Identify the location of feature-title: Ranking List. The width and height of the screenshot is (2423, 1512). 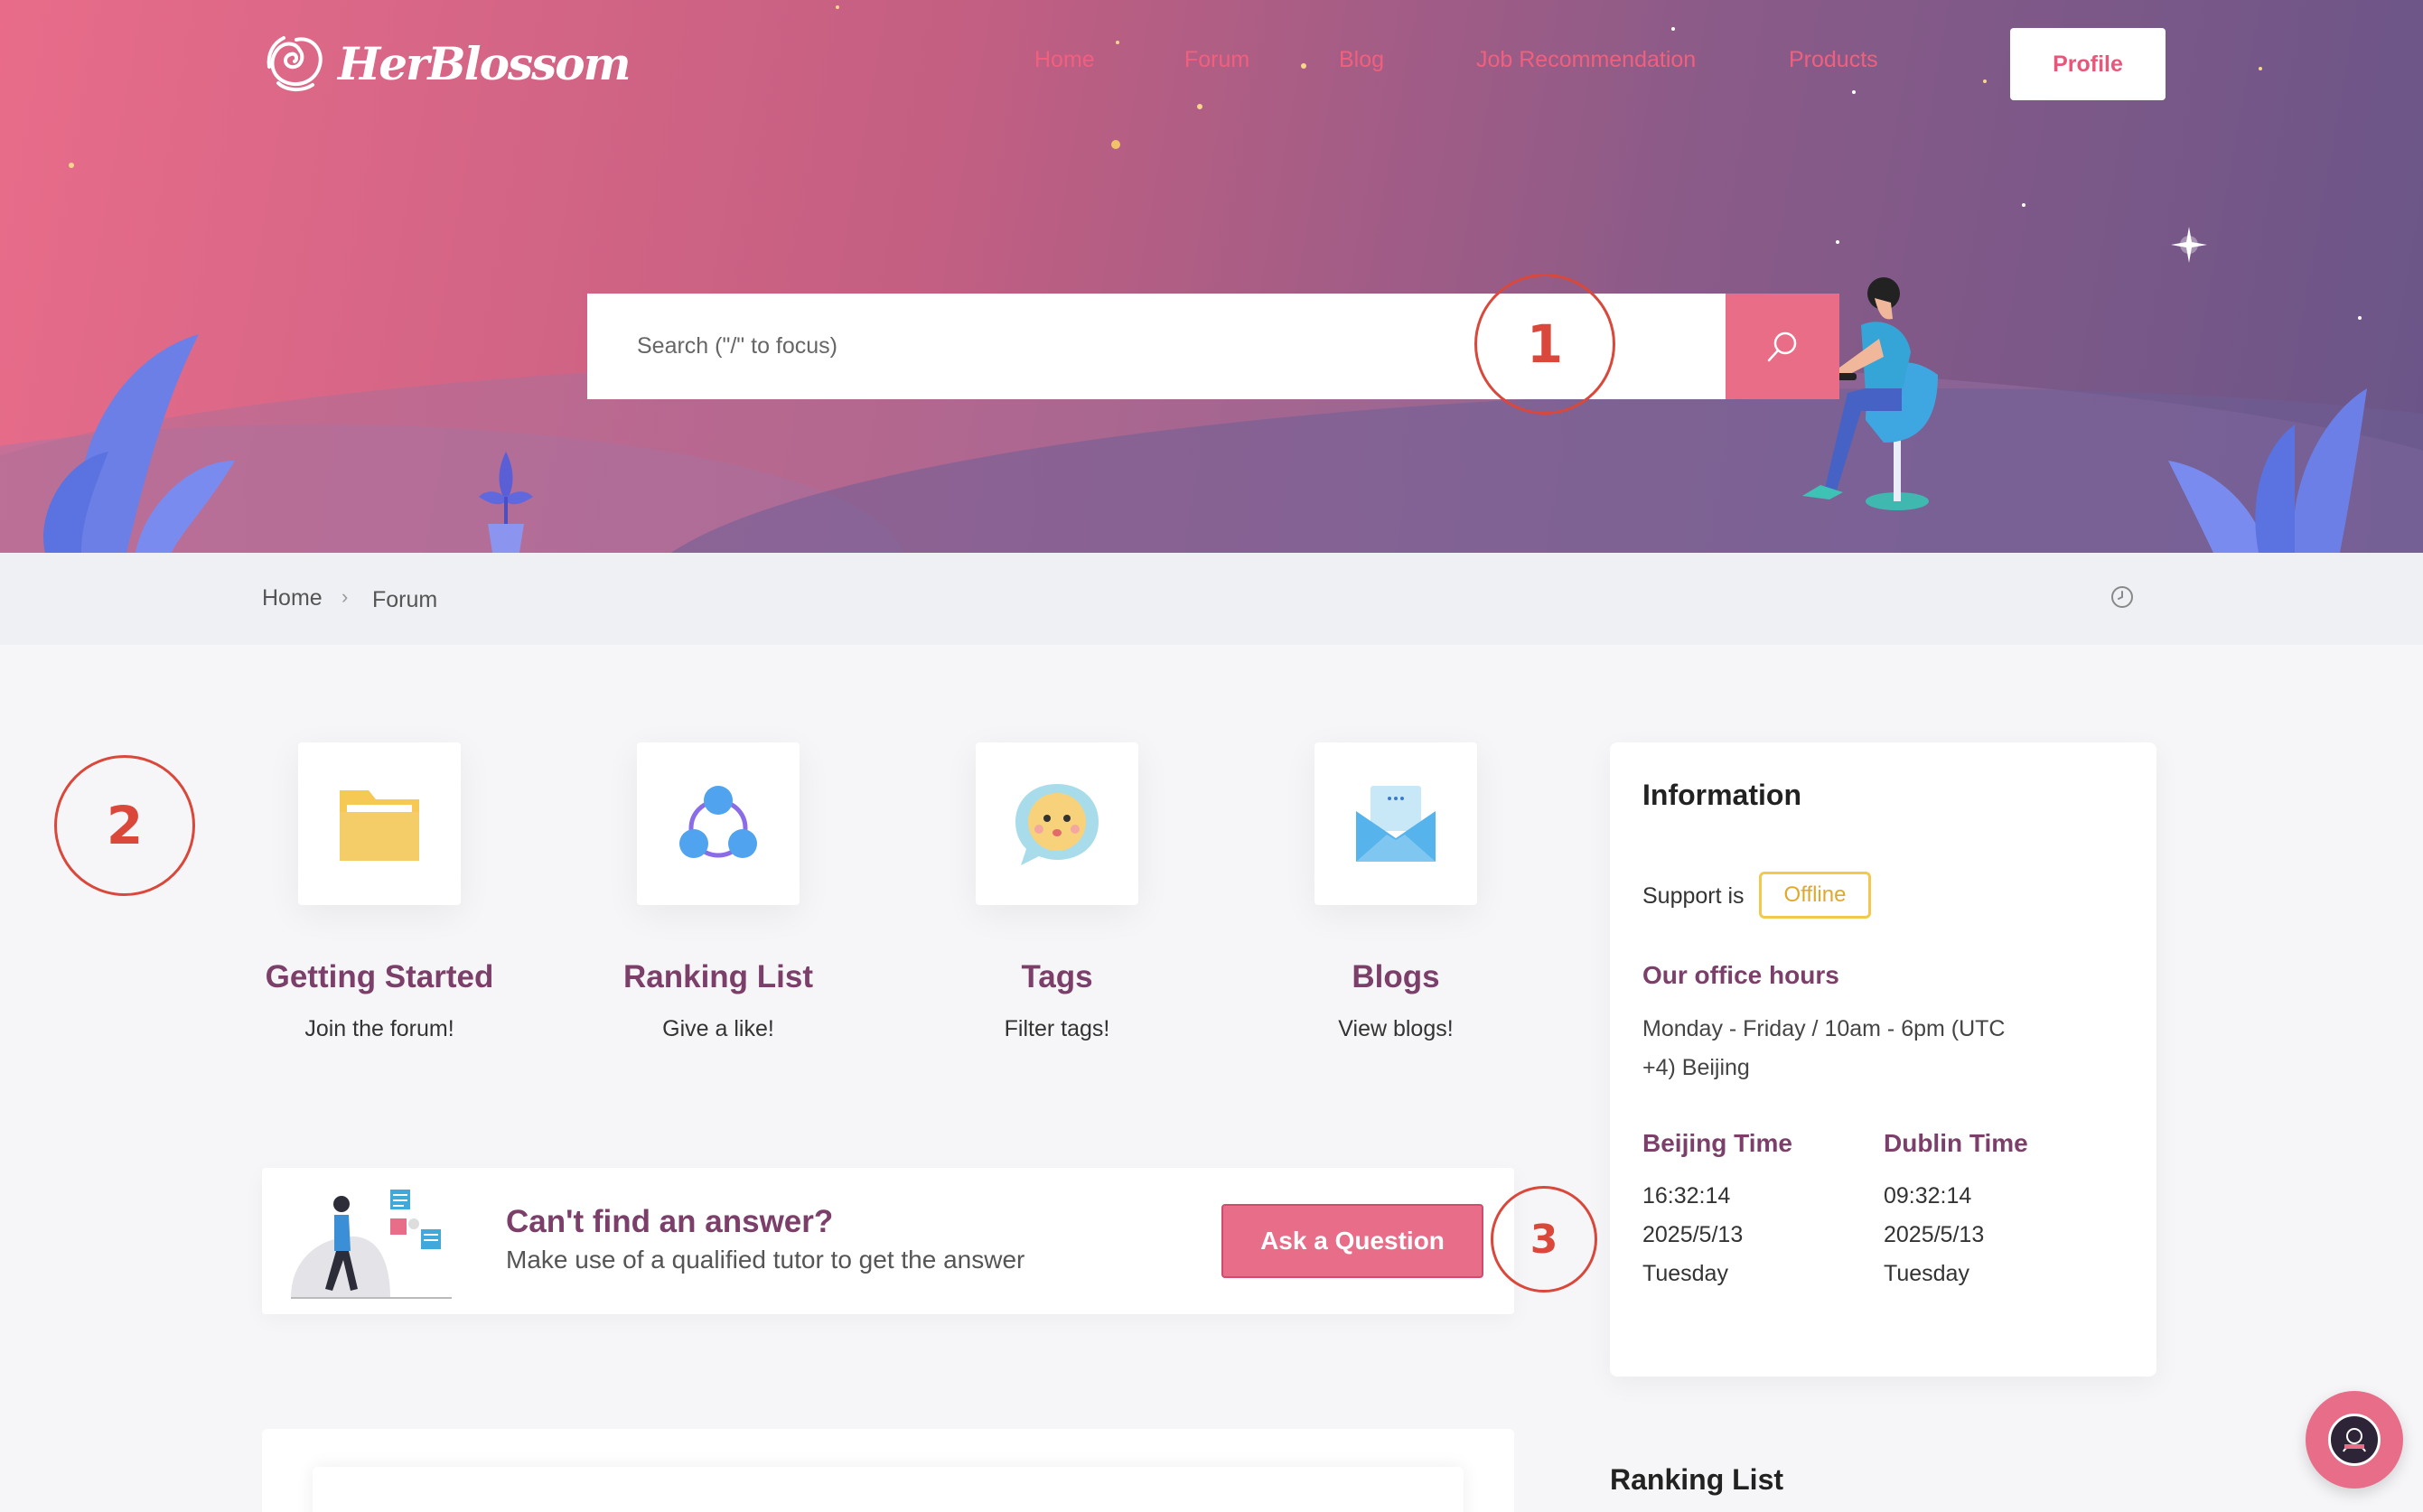
(718, 977).